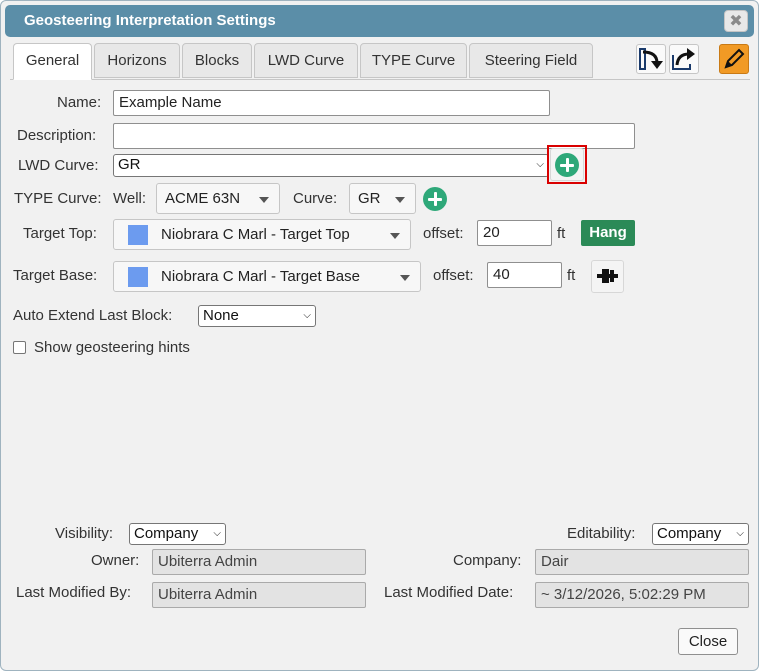  What do you see at coordinates (259, 562) in the screenshot?
I see `owner-field: Ubiterra Admin` at bounding box center [259, 562].